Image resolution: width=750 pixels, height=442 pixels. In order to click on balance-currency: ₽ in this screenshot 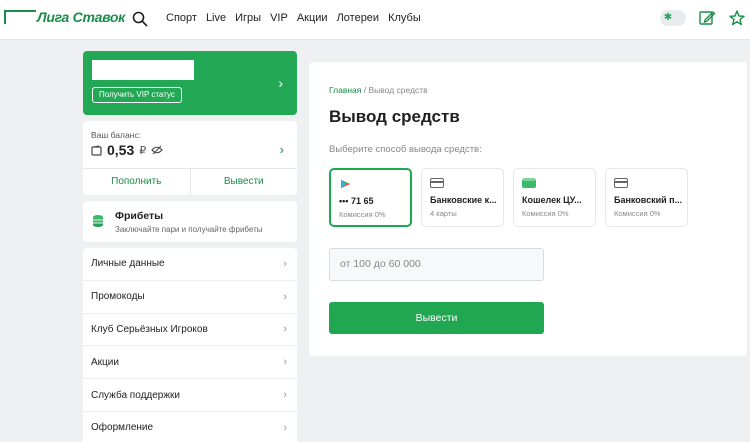, I will do `click(143, 150)`.